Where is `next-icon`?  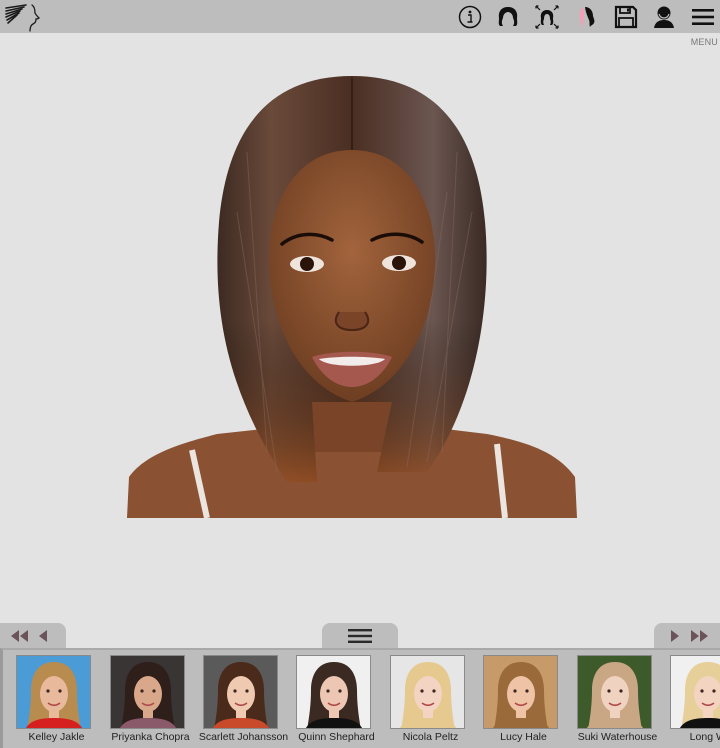
next-icon is located at coordinates (675, 636).